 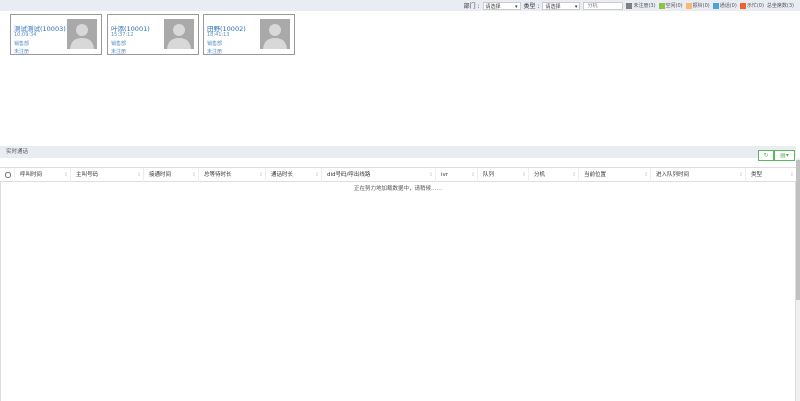 What do you see at coordinates (603, 5) in the screenshot?
I see `extension-input` at bounding box center [603, 5].